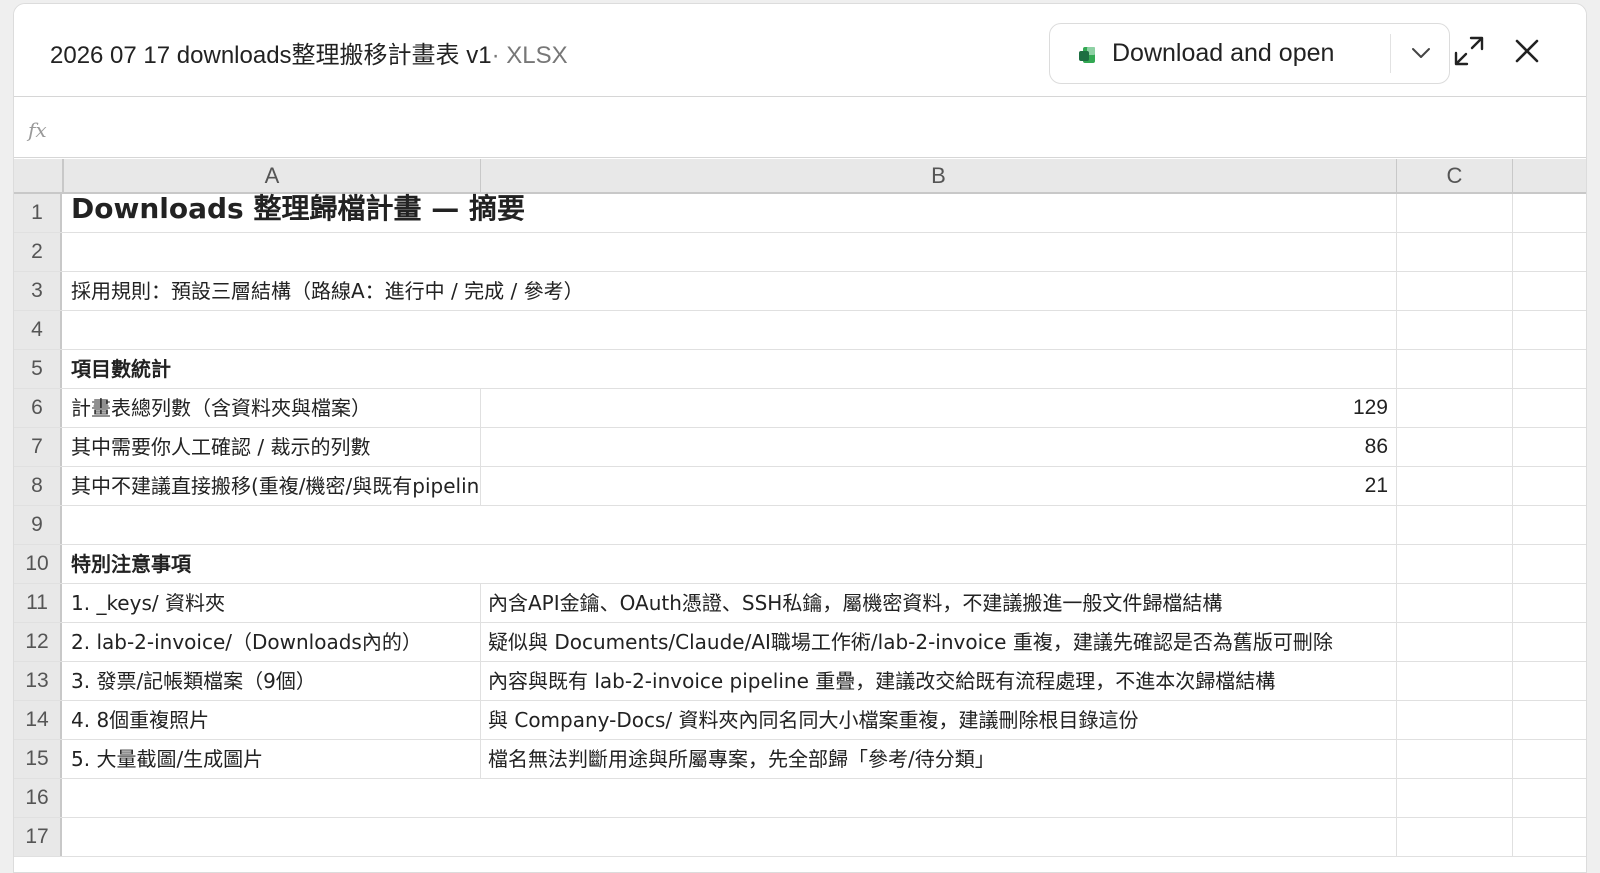  Describe the element at coordinates (1420, 53) in the screenshot. I see `download-options-button` at that location.